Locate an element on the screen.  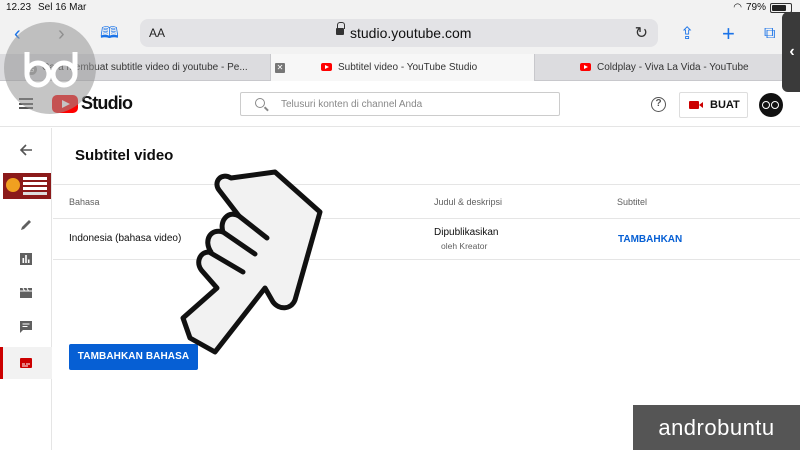
rail-analytics is located at coordinates (26, 259).